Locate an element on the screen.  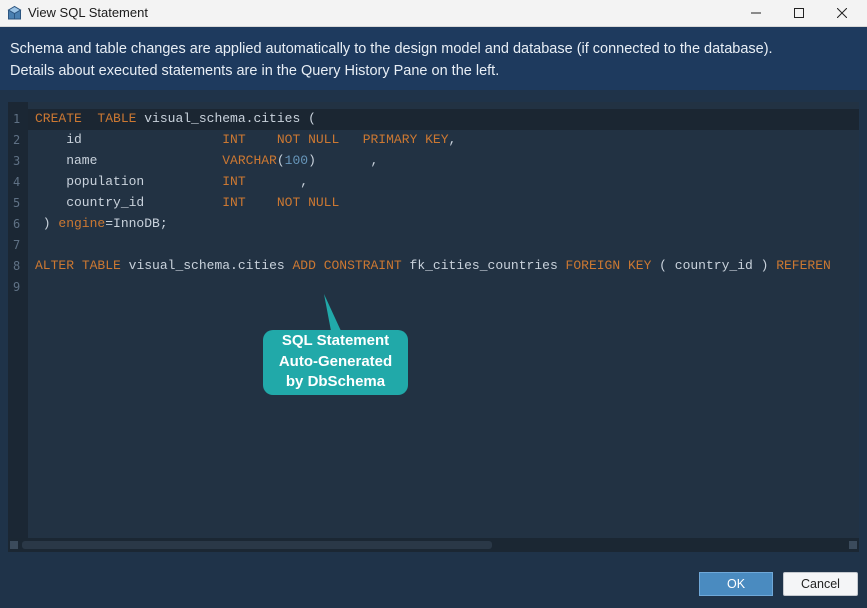
maximize-button is located at coordinates (799, 13).